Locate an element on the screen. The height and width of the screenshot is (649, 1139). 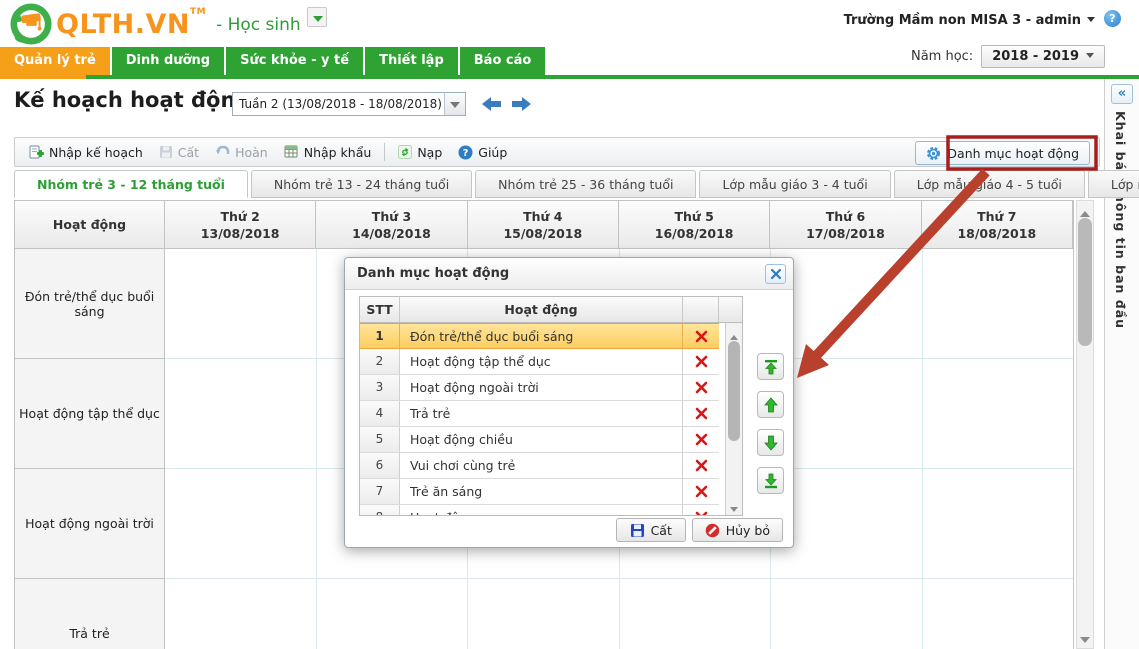
tab-mau-giao-4-5: Lớp mẫu giáo 4 - 5 tuổi is located at coordinates (989, 184).